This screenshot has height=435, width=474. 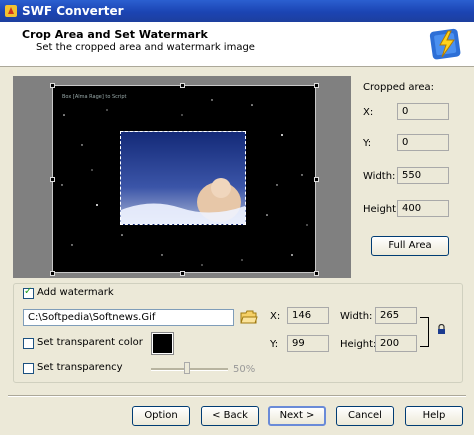 I want to click on watermark-file-field: C:\Softpedia\Softnews.Gif, so click(x=128, y=317).